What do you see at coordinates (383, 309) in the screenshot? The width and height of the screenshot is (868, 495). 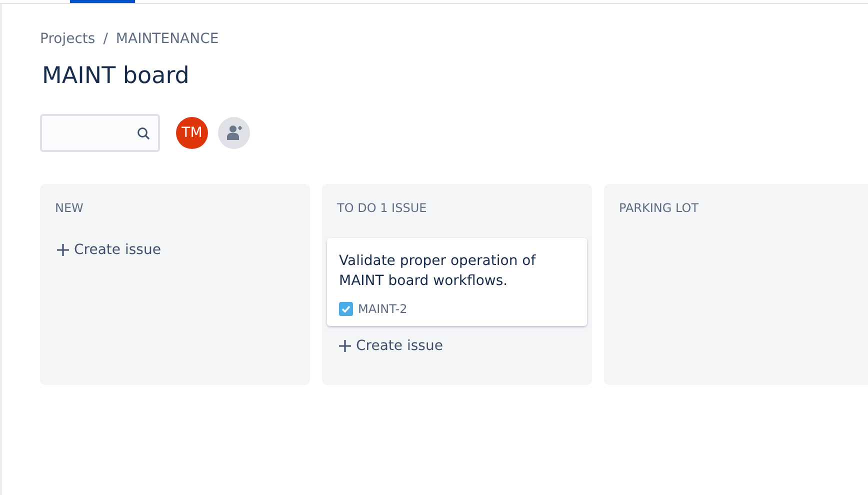 I see `issue-key: MAINT-2` at bounding box center [383, 309].